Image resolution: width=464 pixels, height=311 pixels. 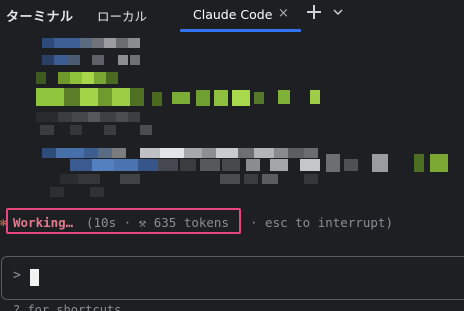 I want to click on elapsed-tokens-info: (10s · ⚒ 635 tokens, so click(x=157, y=222).